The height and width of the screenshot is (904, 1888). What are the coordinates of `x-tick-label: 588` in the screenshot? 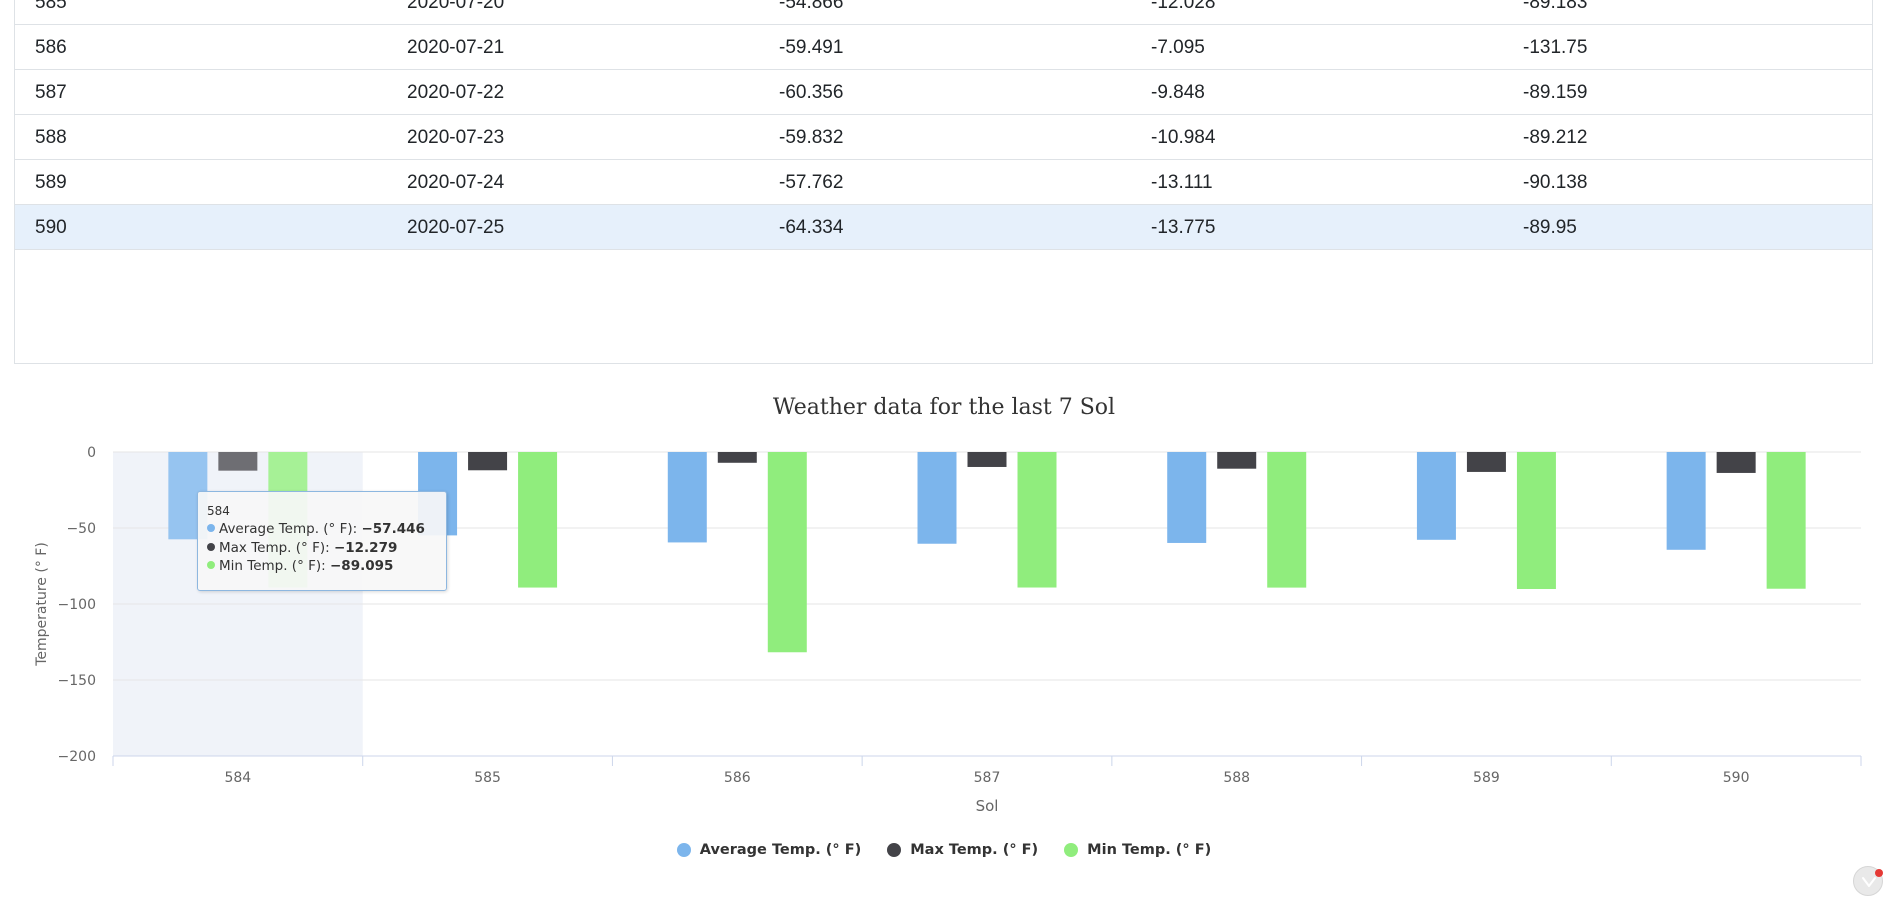 It's located at (1236, 778).